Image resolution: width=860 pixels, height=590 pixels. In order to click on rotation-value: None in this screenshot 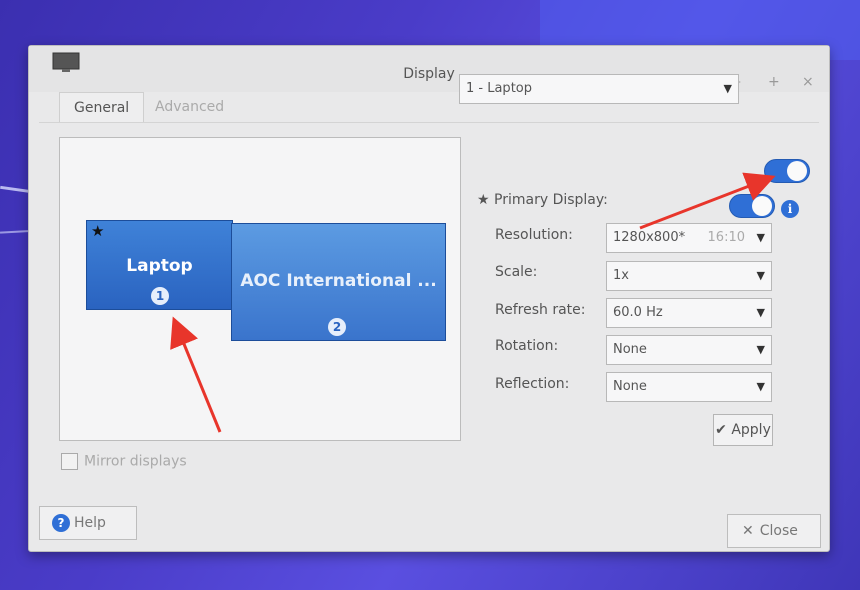, I will do `click(630, 349)`.